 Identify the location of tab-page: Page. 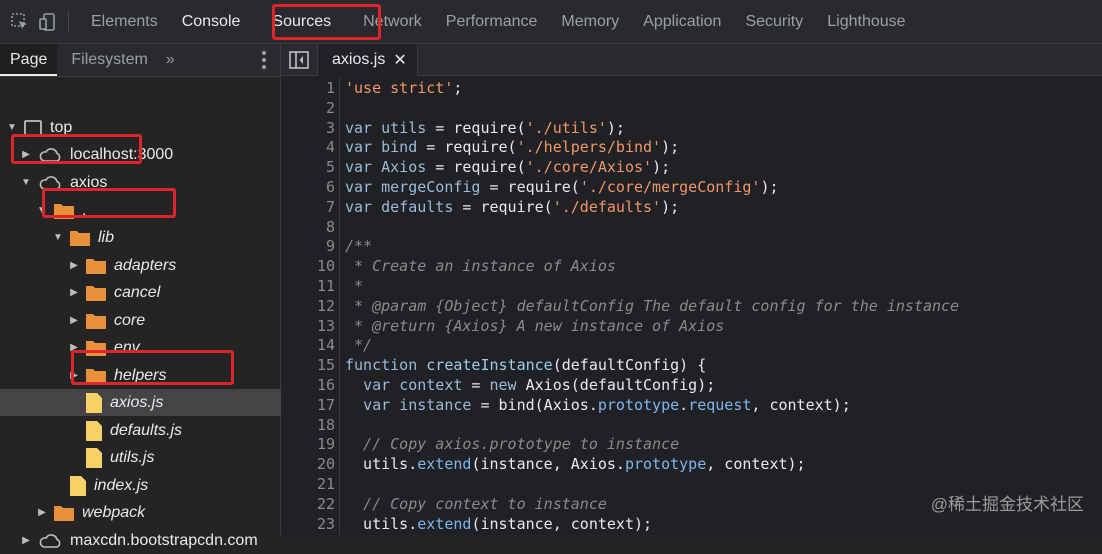
(29, 60).